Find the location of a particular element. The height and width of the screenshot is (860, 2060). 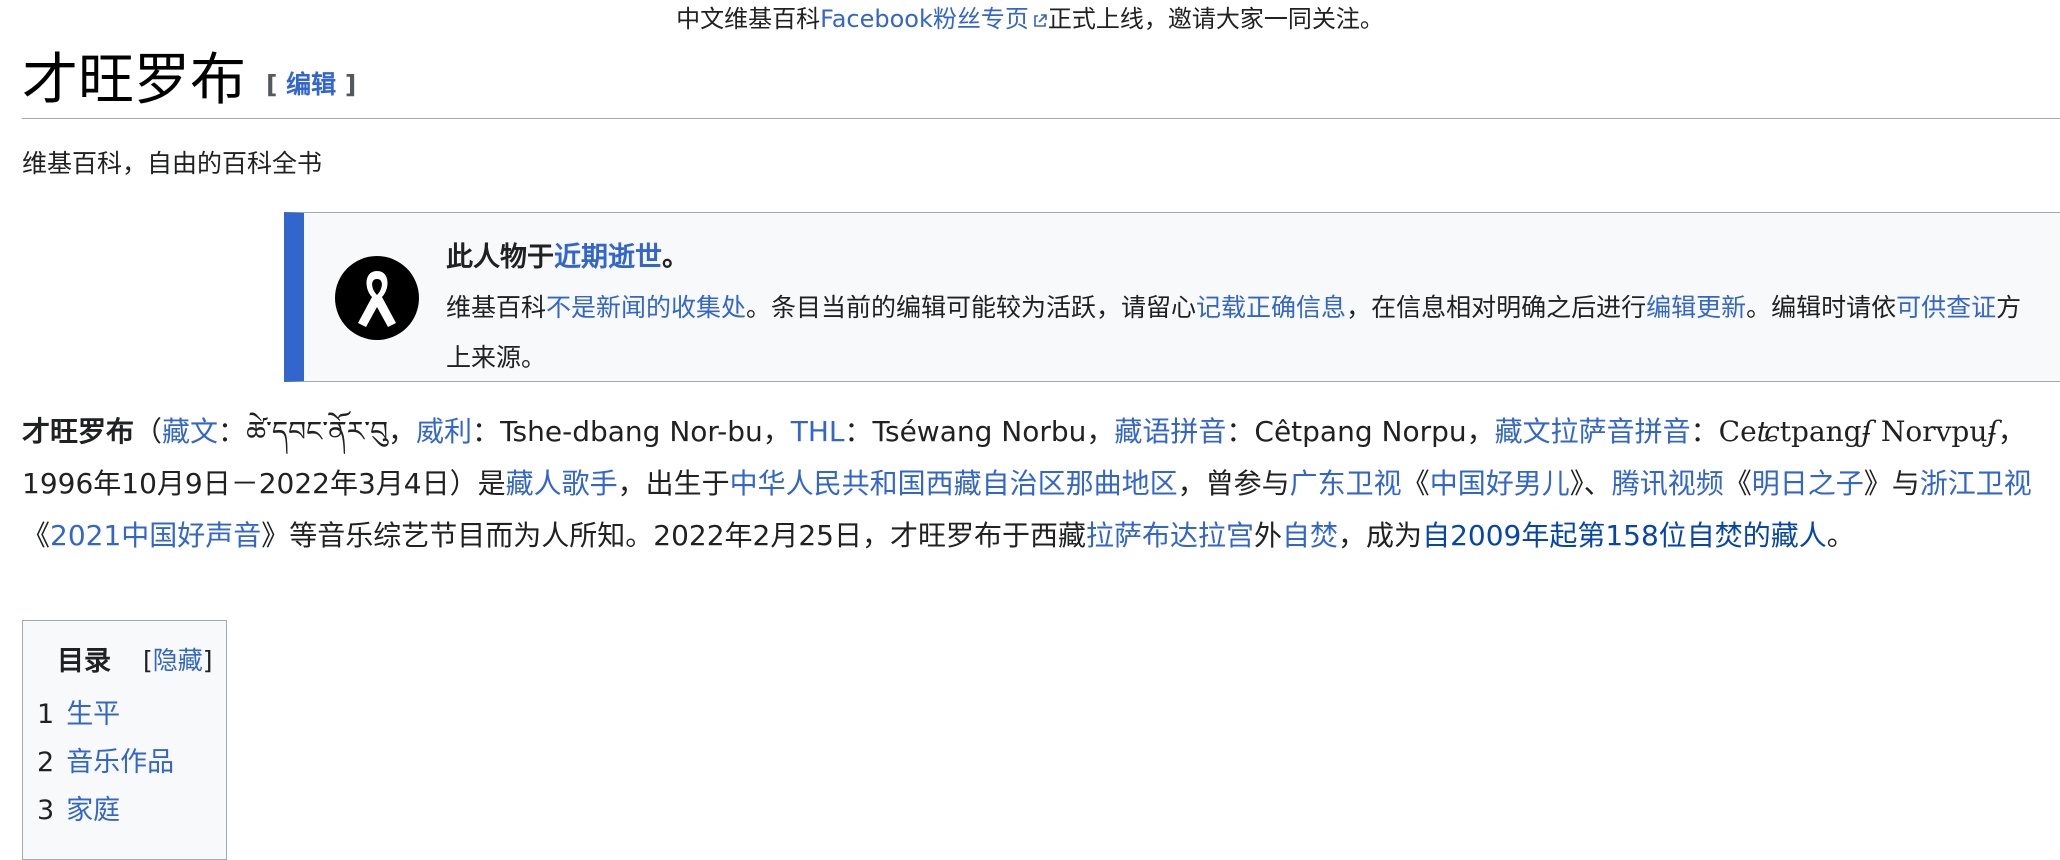

notice-title-suffix: 。 is located at coordinates (675, 257).